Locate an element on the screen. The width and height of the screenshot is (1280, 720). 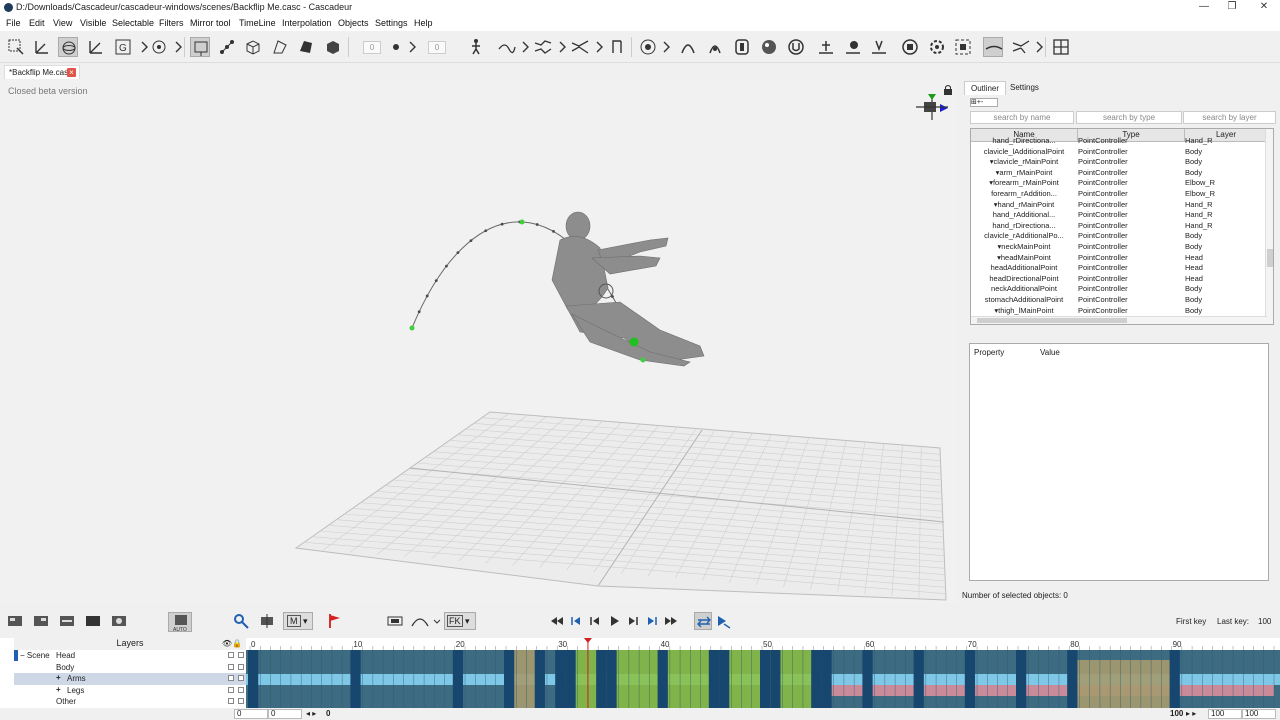
auto-key-button: AUTO is located at coordinates (180, 622).